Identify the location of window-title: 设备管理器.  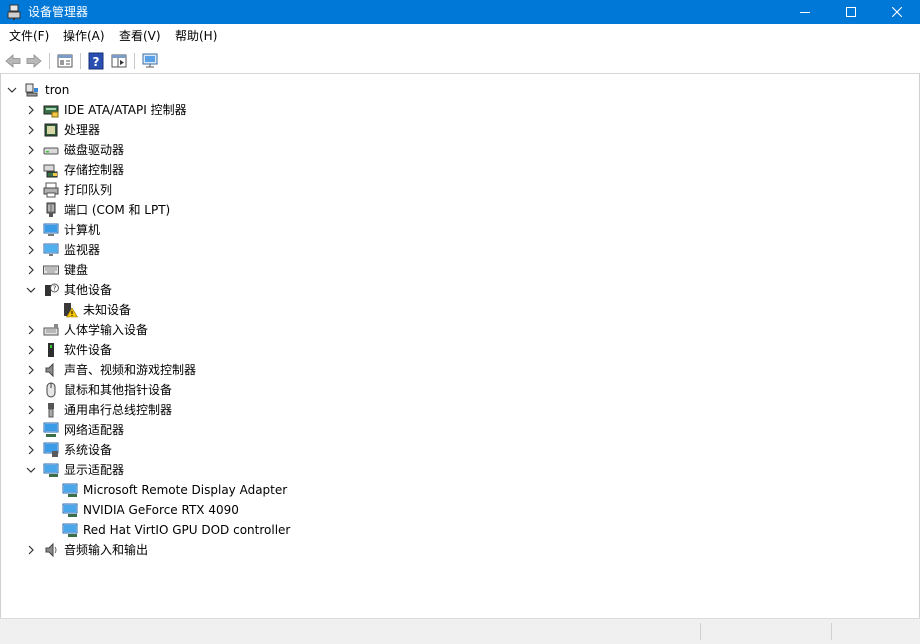
(58, 12).